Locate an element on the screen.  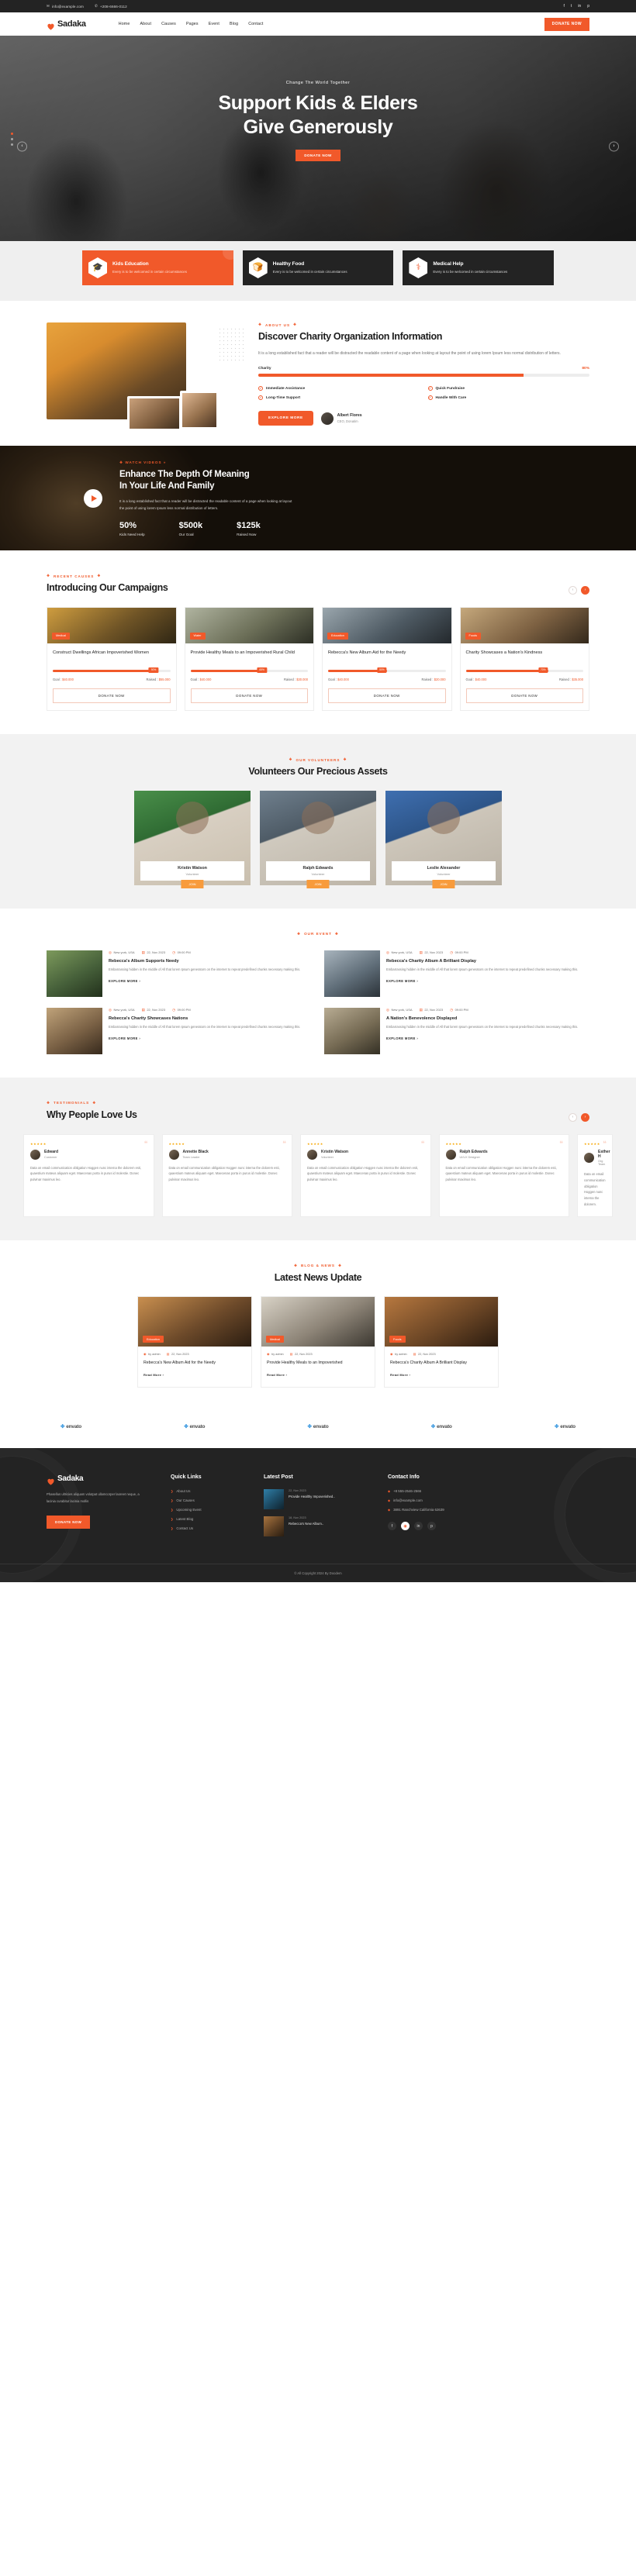
footer-link: ❯ Our Causes is located at coordinates (213, 1500).